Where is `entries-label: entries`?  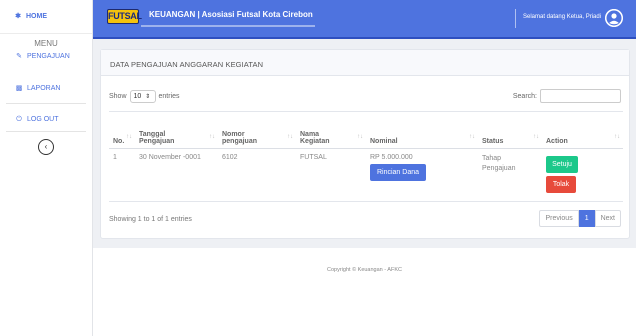
entries-label: entries is located at coordinates (169, 96).